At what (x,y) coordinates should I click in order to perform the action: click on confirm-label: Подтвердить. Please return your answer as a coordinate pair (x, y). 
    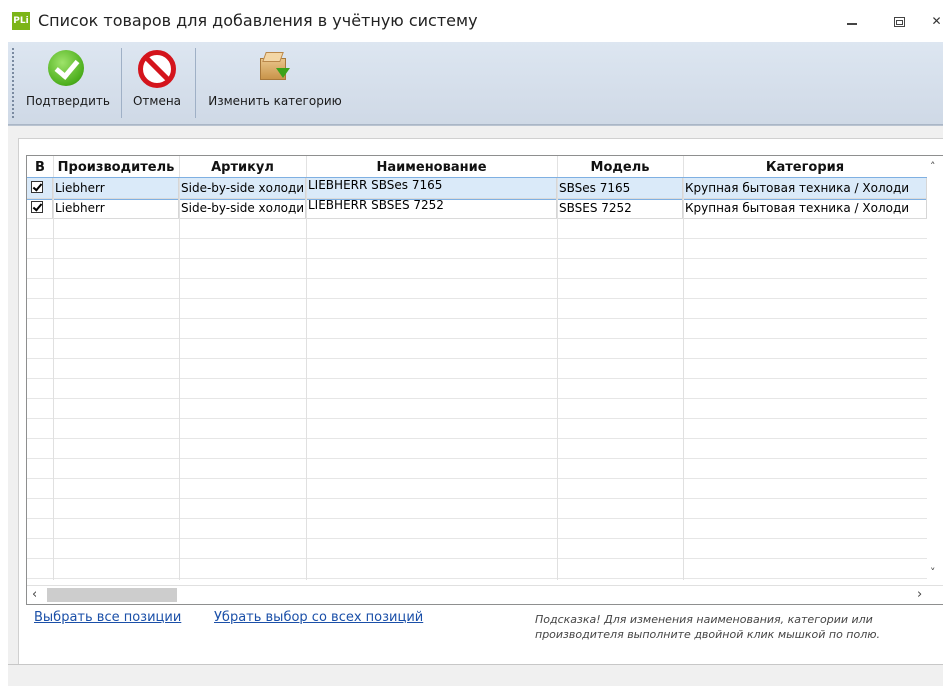
    Looking at the image, I should click on (68, 101).